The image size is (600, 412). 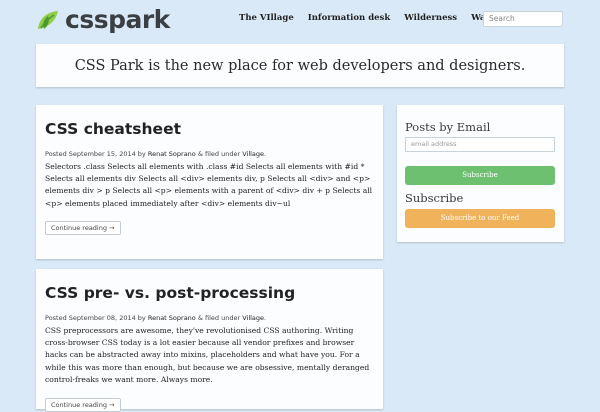 What do you see at coordinates (434, 198) in the screenshot?
I see `subscribe-heading: Subscribe` at bounding box center [434, 198].